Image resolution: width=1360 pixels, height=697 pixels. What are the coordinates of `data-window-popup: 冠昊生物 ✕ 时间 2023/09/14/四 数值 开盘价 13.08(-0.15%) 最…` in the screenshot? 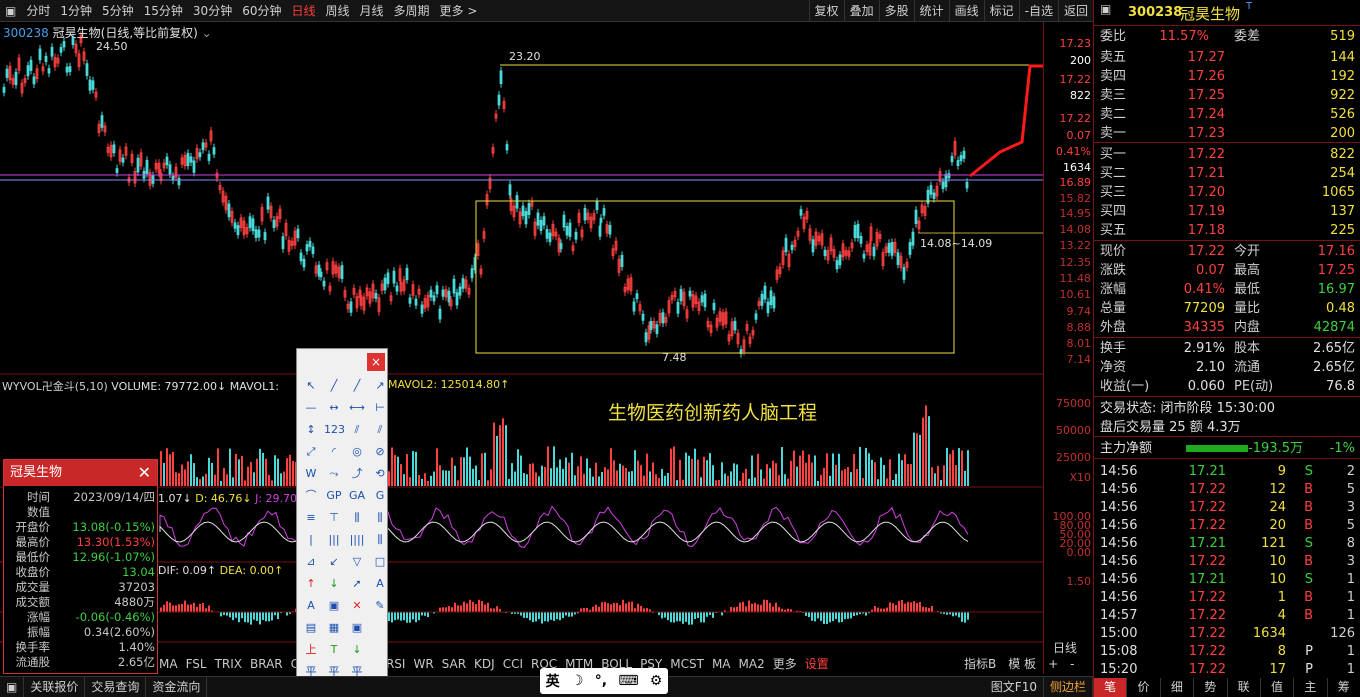 It's located at (80, 566).